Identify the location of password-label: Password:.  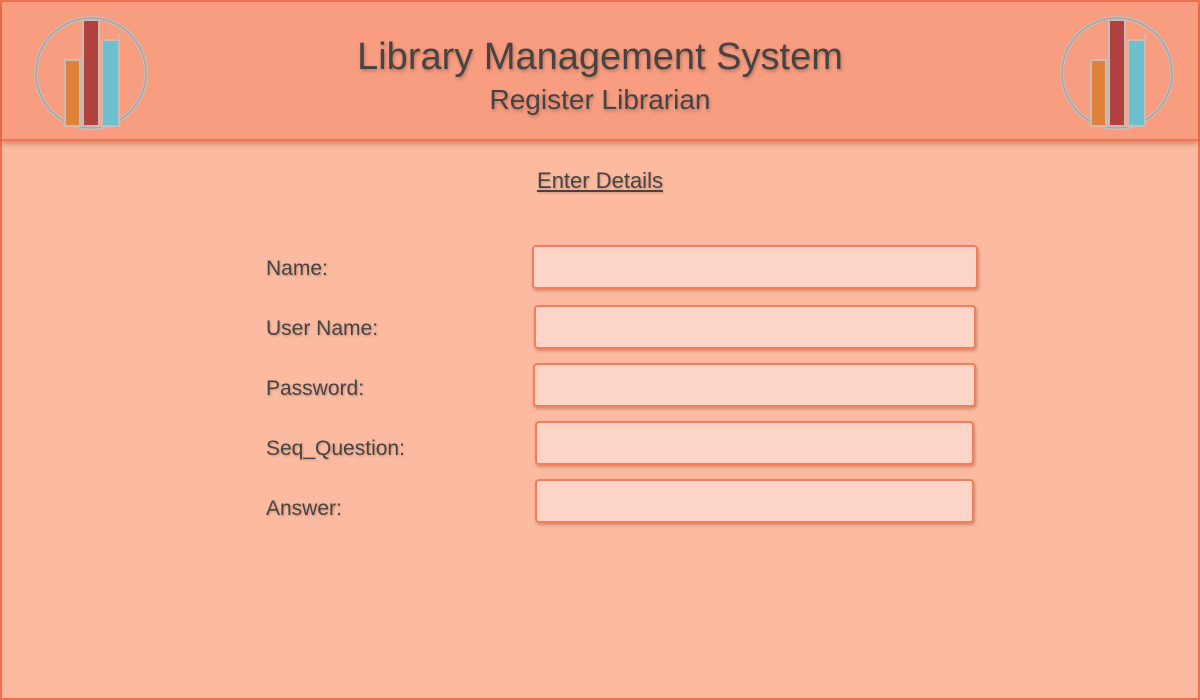
(315, 388).